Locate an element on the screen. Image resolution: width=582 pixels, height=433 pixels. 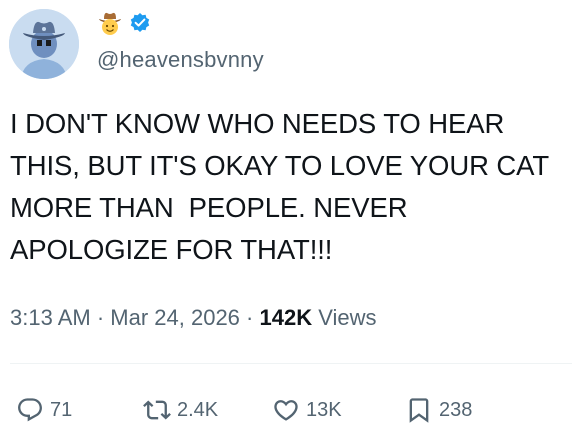
tweet-text-line: APOLOGIZE FOR THAT!!! is located at coordinates (171, 249).